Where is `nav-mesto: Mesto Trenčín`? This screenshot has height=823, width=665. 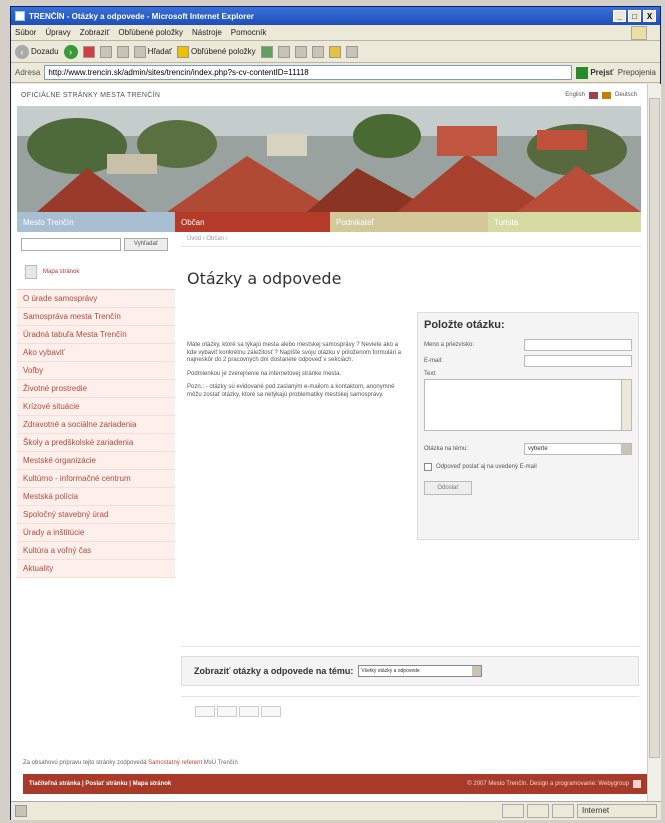
nav-mesto: Mesto Trenčín is located at coordinates (96, 222).